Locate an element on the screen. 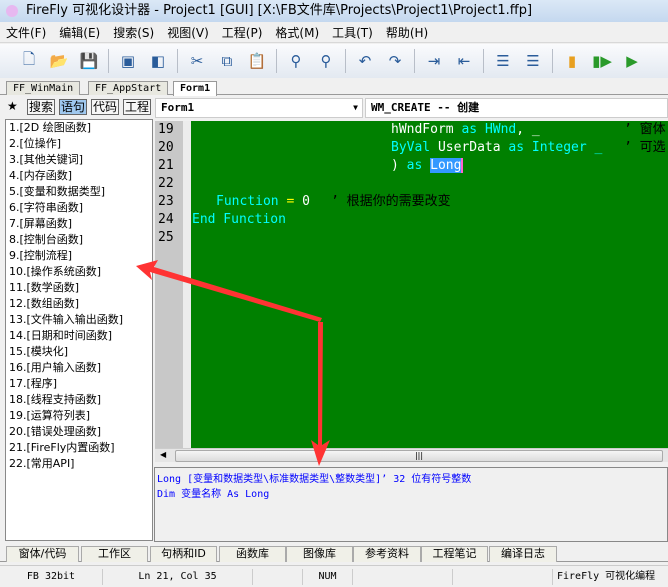  list-item: 22.[常用API] is located at coordinates (80, 464).